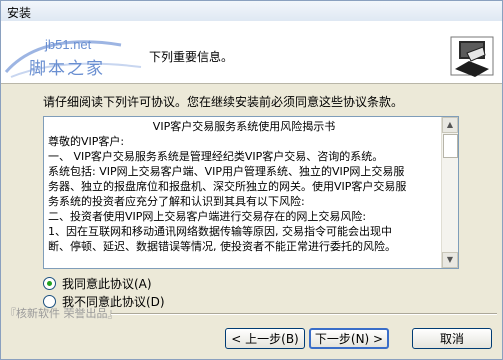 The width and height of the screenshot is (503, 360). What do you see at coordinates (191, 57) in the screenshot?
I see `header-subtitle: 下列重要信息。` at bounding box center [191, 57].